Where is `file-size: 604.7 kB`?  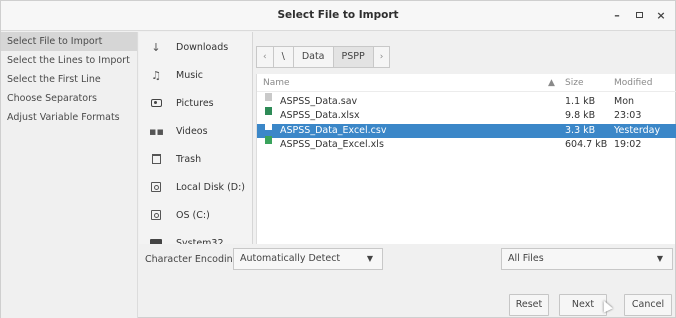
file-size: 604.7 kB is located at coordinates (586, 144).